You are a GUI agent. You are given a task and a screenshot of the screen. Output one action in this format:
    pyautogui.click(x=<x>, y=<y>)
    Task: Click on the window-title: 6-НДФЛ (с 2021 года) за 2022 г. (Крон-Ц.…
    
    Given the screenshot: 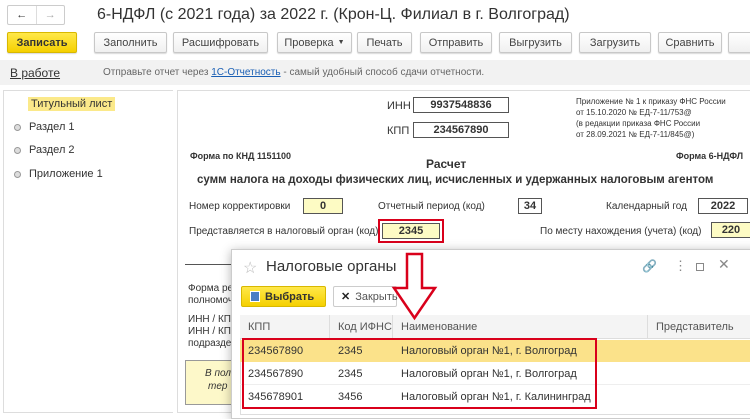 What is the action you would take?
    pyautogui.click(x=333, y=14)
    